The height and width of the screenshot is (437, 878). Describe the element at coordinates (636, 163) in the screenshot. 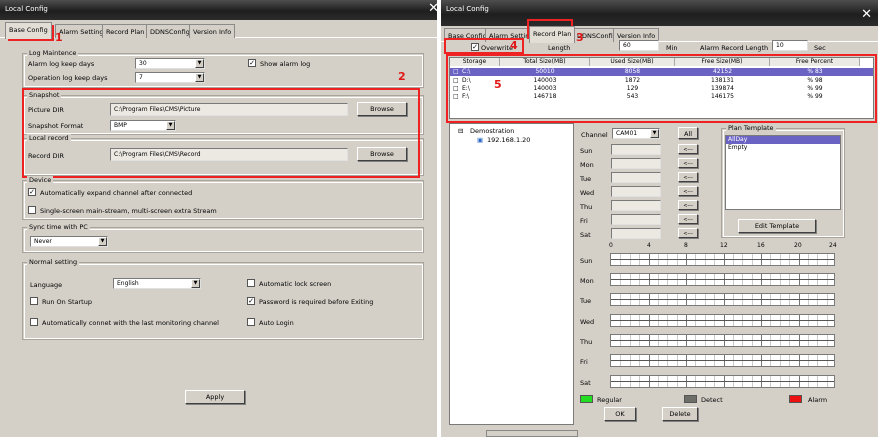

I see `day-field-mon` at that location.